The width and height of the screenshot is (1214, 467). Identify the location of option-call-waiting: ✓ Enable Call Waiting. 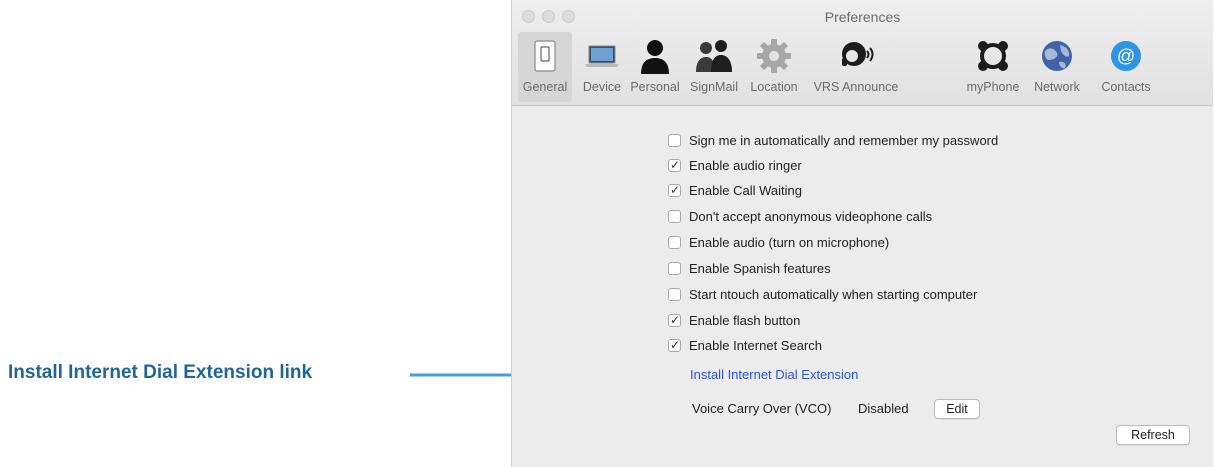
(735, 190).